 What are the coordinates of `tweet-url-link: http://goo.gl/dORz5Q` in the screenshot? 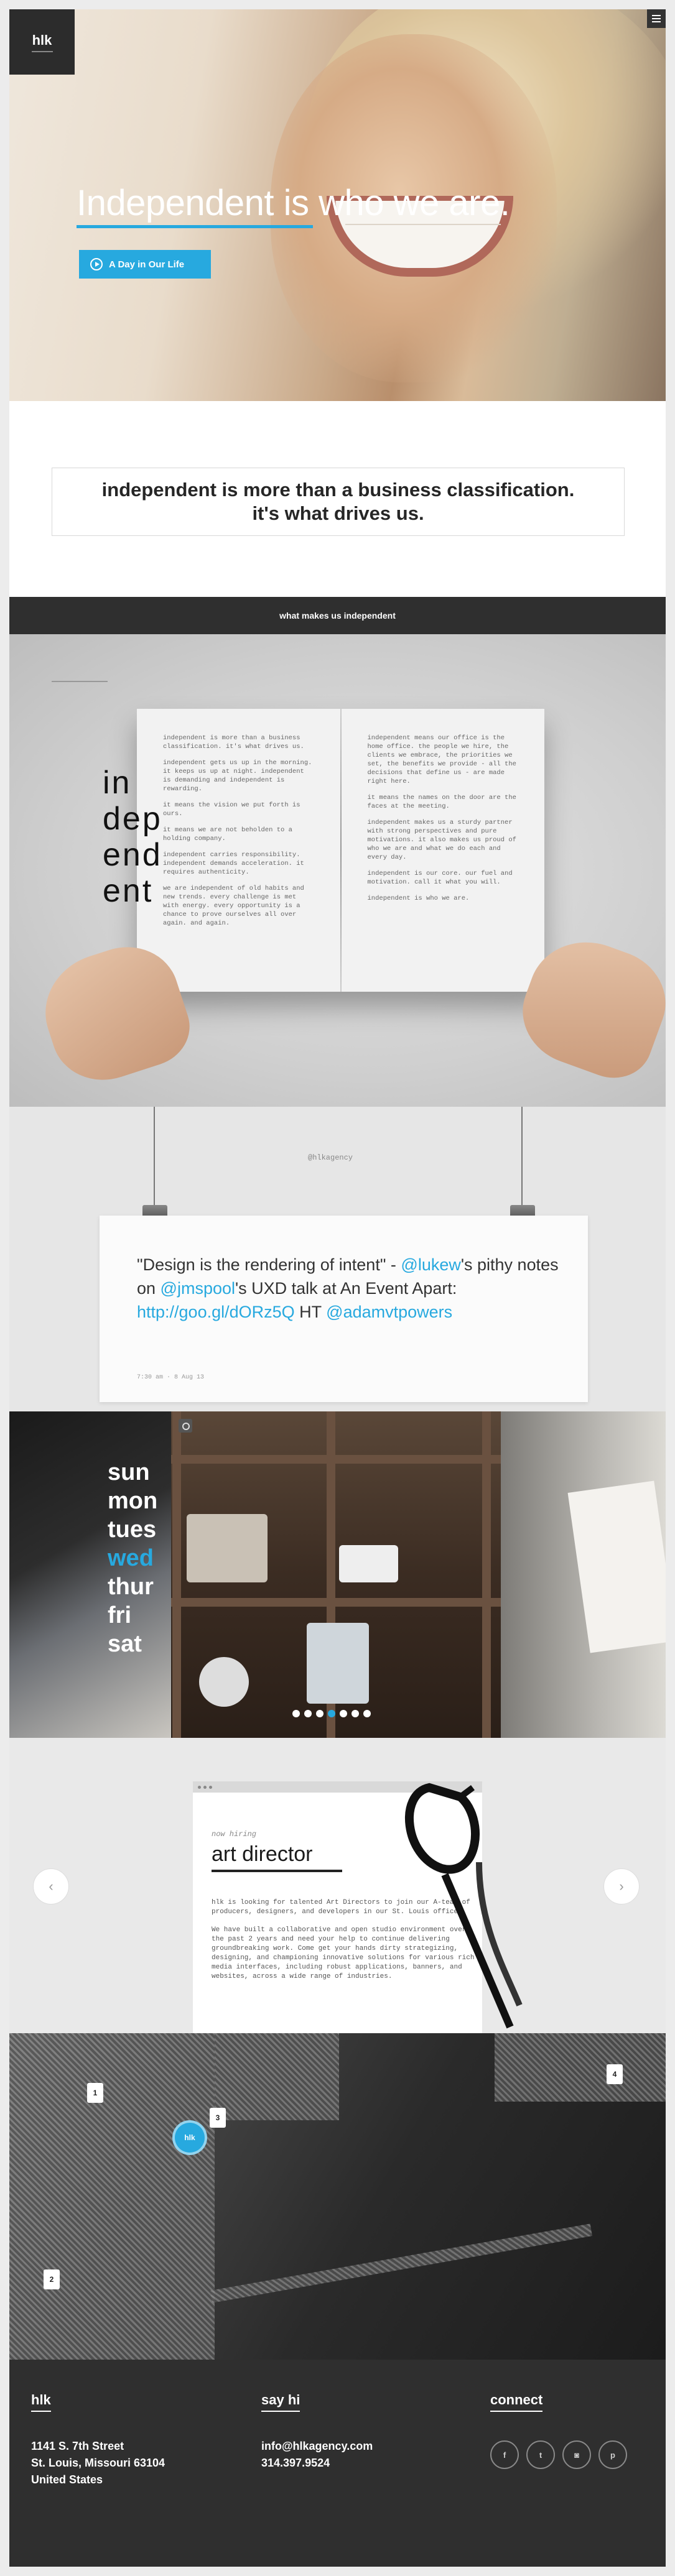 It's located at (216, 1312).